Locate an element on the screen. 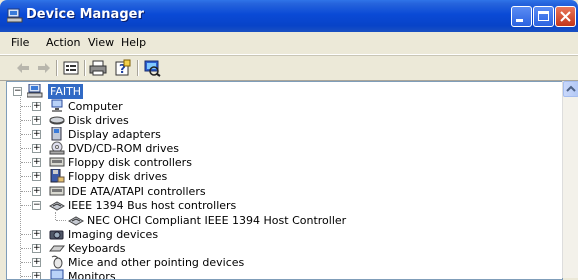 This screenshot has height=280, width=578. minimize-button is located at coordinates (521, 16).